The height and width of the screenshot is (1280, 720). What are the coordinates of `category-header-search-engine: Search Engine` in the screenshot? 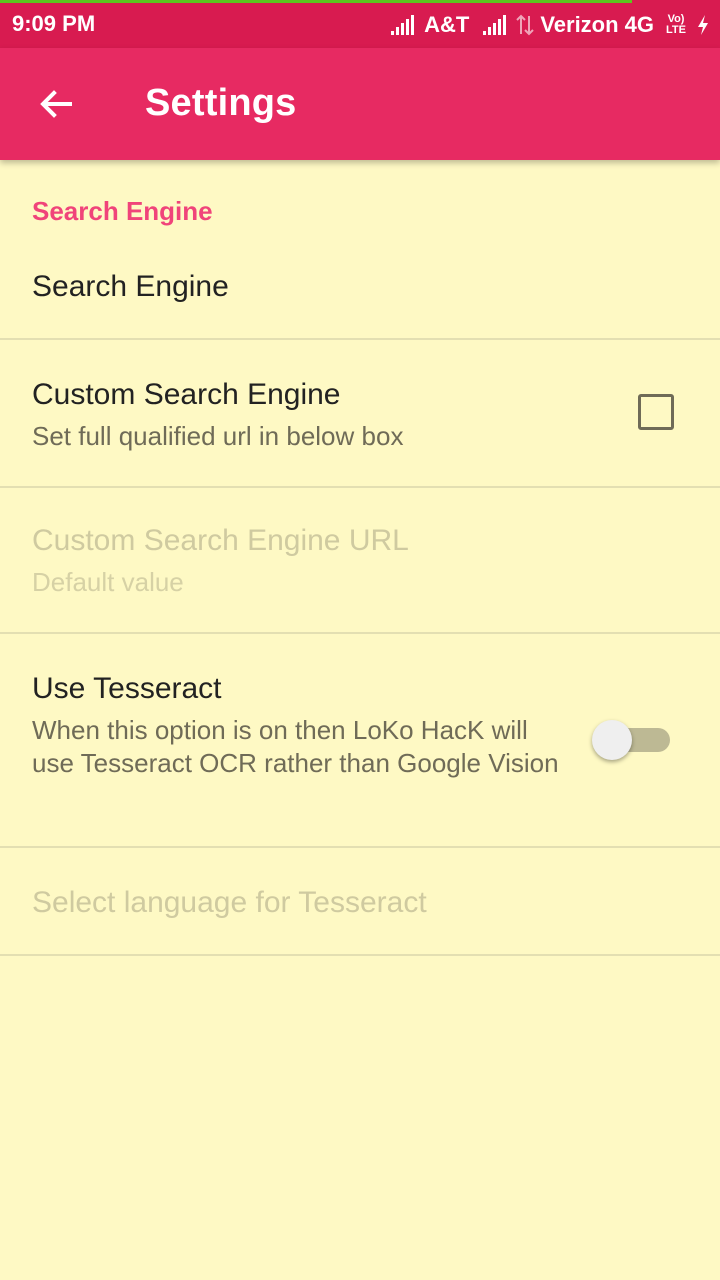 It's located at (122, 211).